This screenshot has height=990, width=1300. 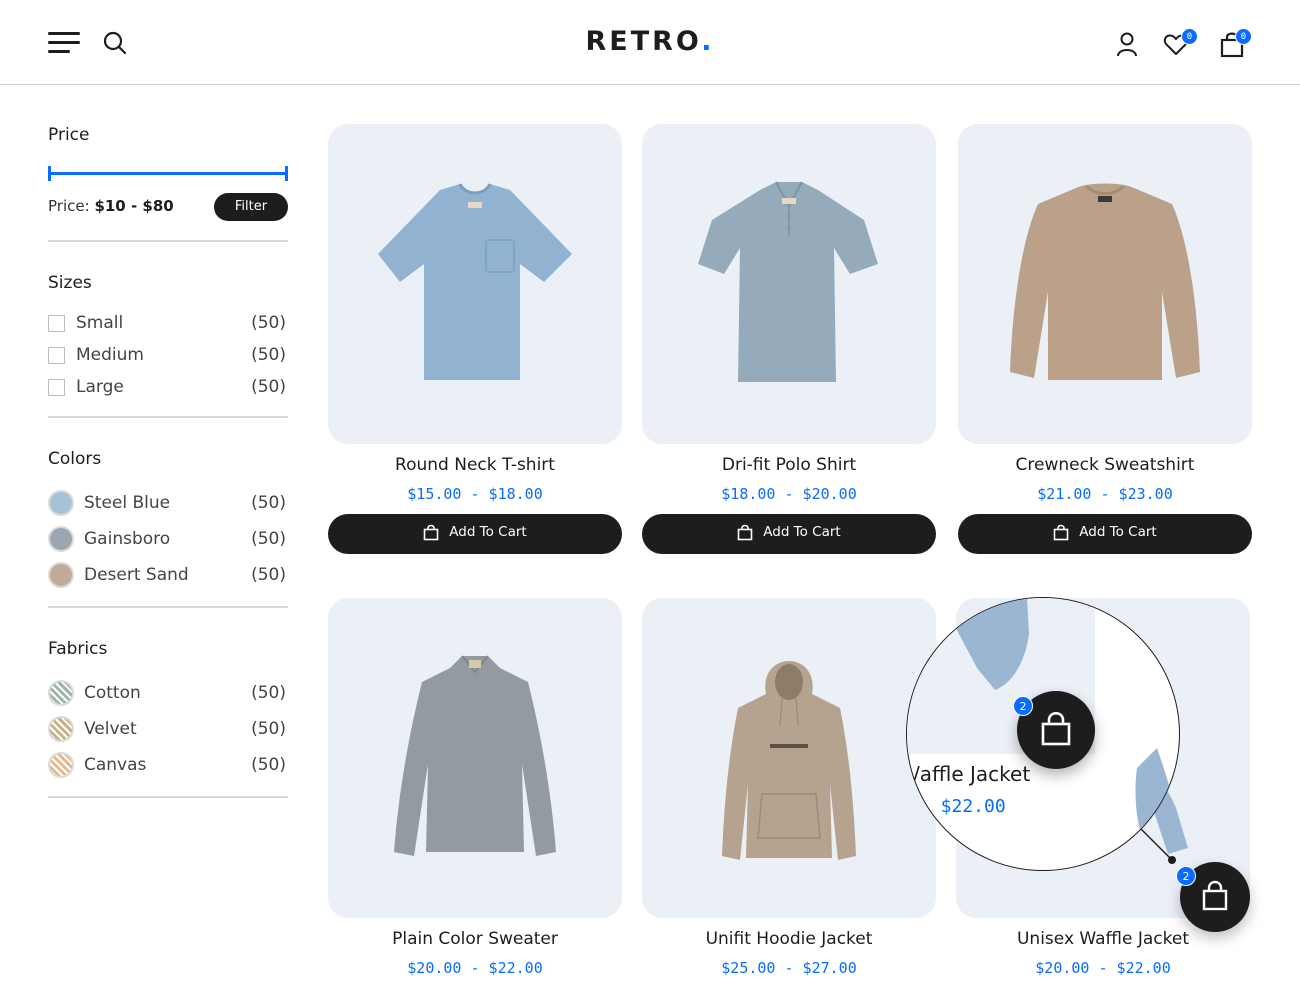 I want to click on zoomed-product-price: - $22.00, so click(x=962, y=806).